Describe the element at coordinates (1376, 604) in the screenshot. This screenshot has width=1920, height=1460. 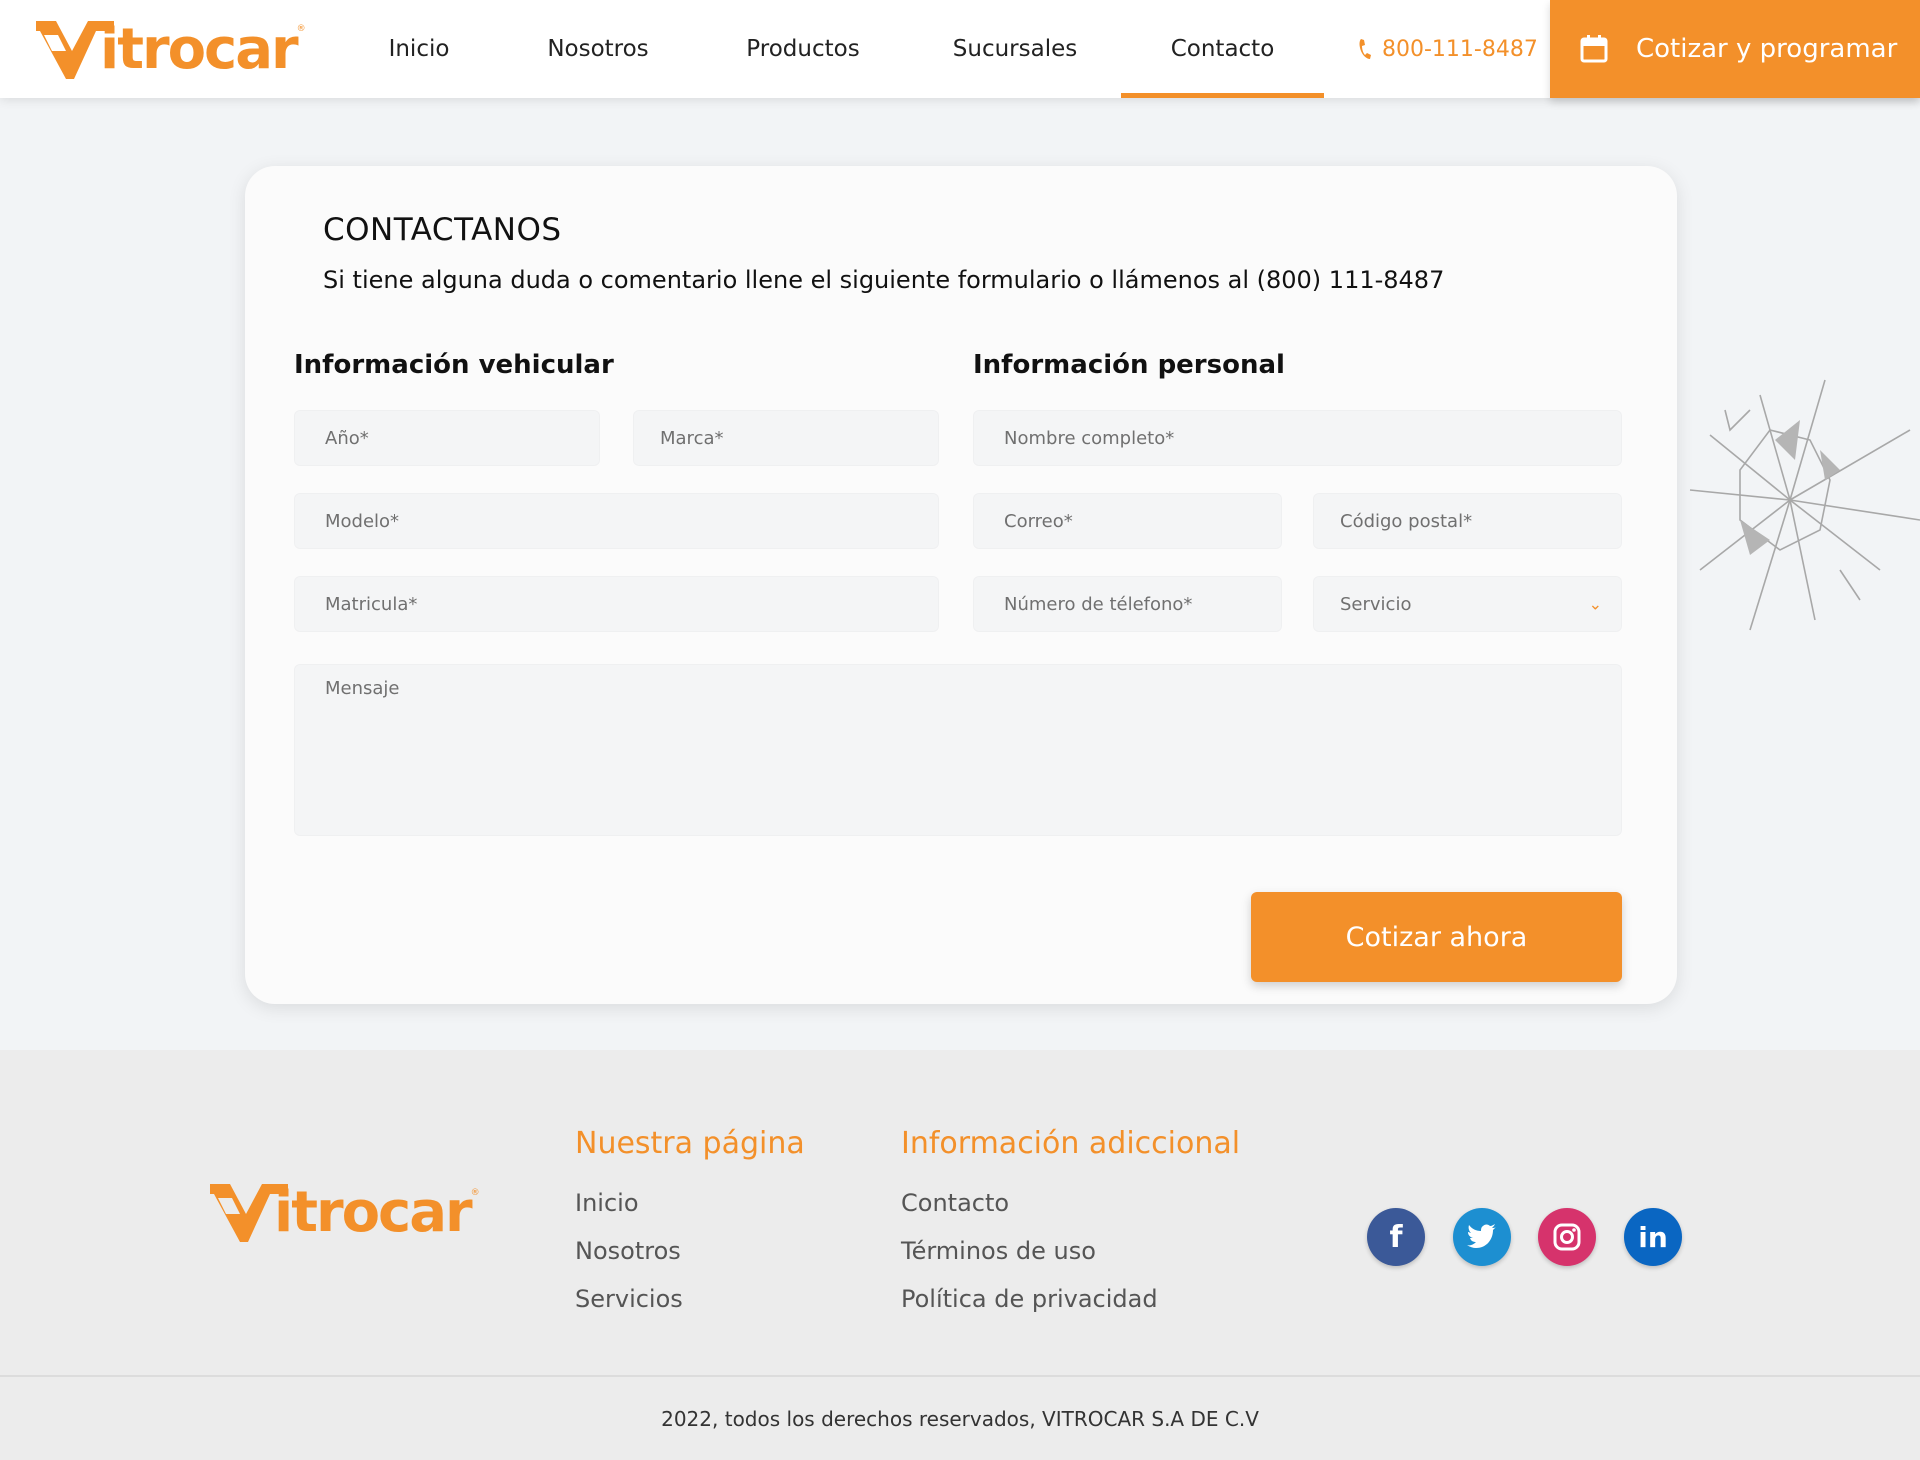
I see `service-select-value: Servicio` at that location.